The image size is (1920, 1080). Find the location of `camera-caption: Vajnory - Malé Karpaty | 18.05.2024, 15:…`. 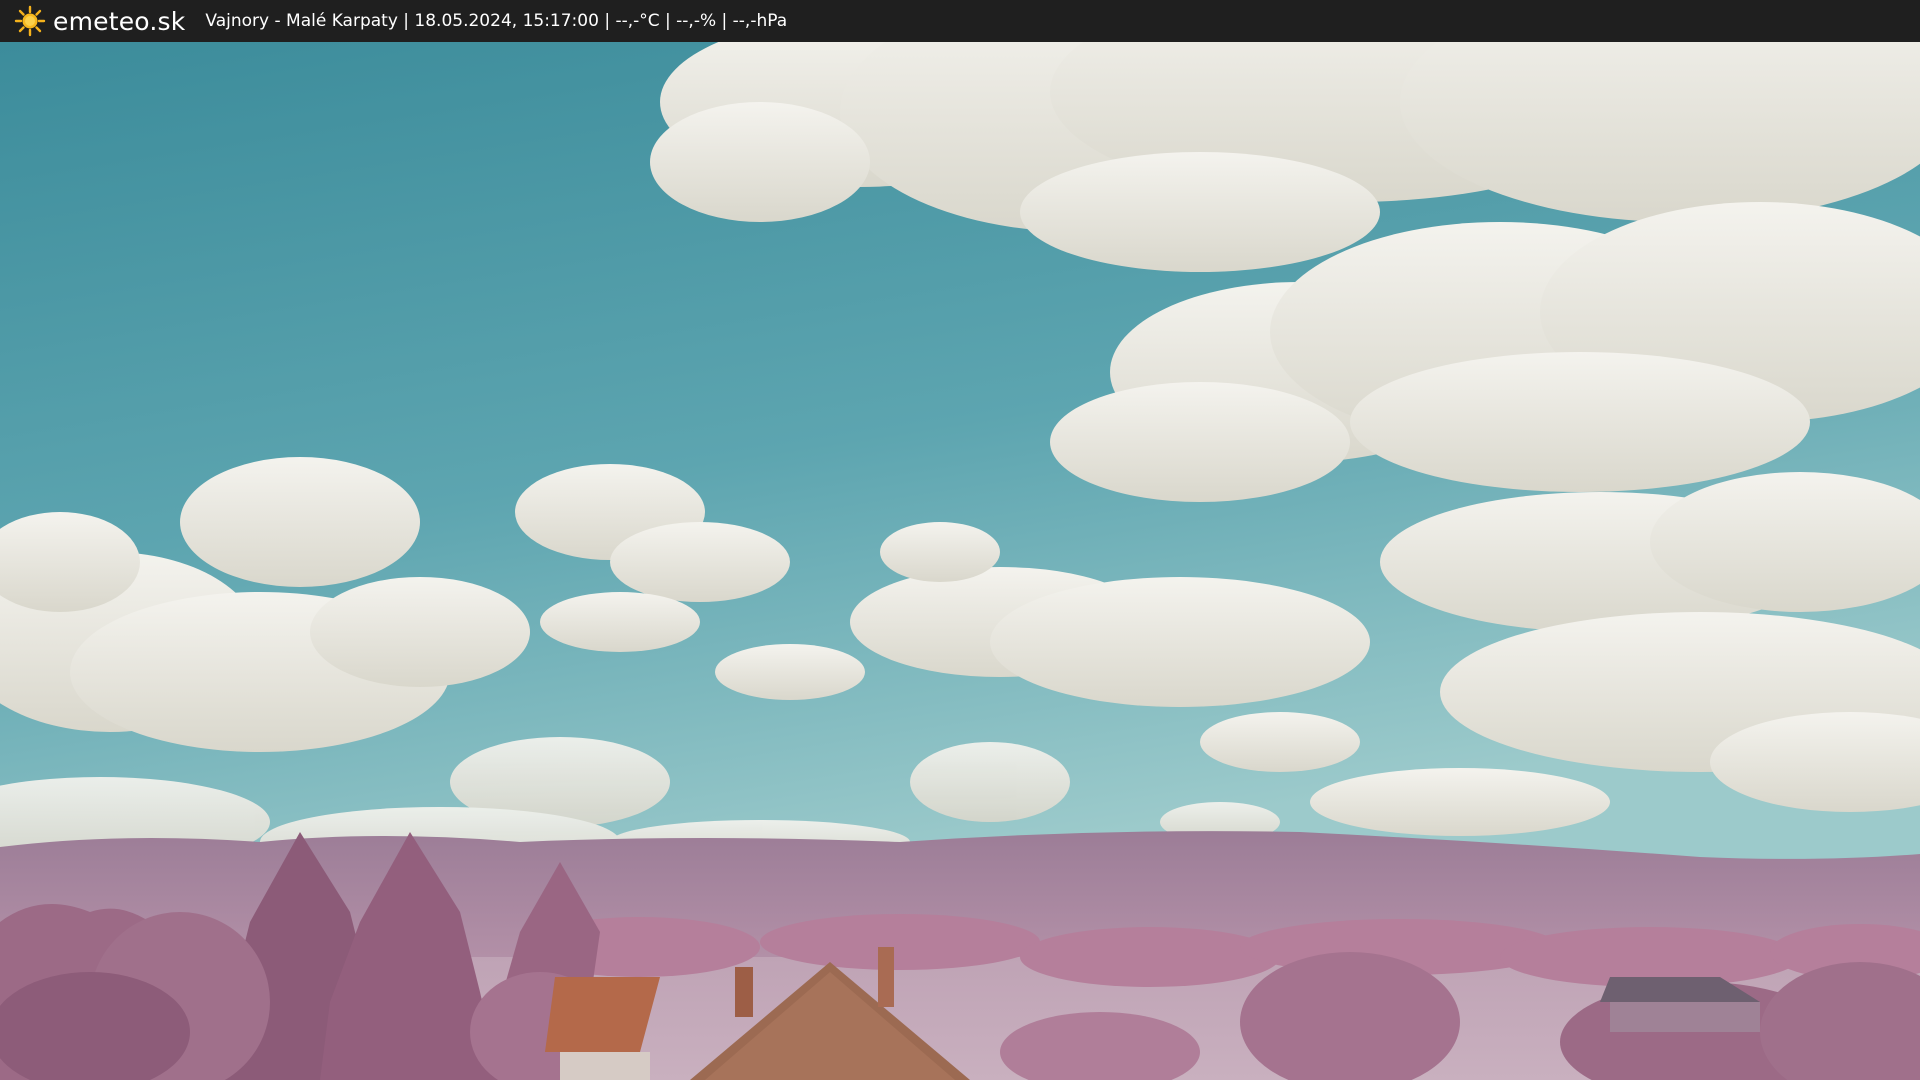

camera-caption: Vajnory - Malé Karpaty | 18.05.2024, 15:… is located at coordinates (496, 21).